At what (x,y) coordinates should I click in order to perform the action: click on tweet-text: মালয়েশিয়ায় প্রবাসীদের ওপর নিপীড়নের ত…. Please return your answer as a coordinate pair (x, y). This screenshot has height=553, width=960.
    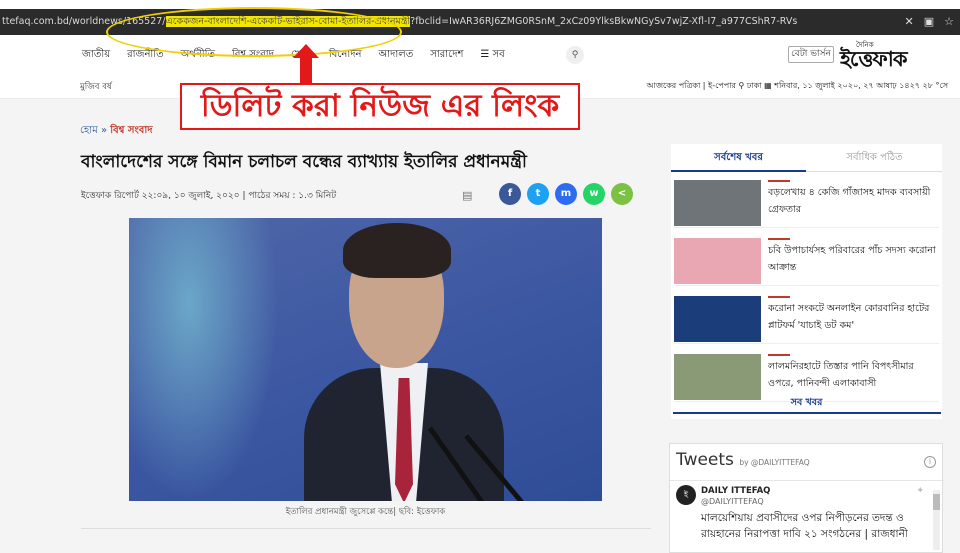
    Looking at the image, I should click on (804, 526).